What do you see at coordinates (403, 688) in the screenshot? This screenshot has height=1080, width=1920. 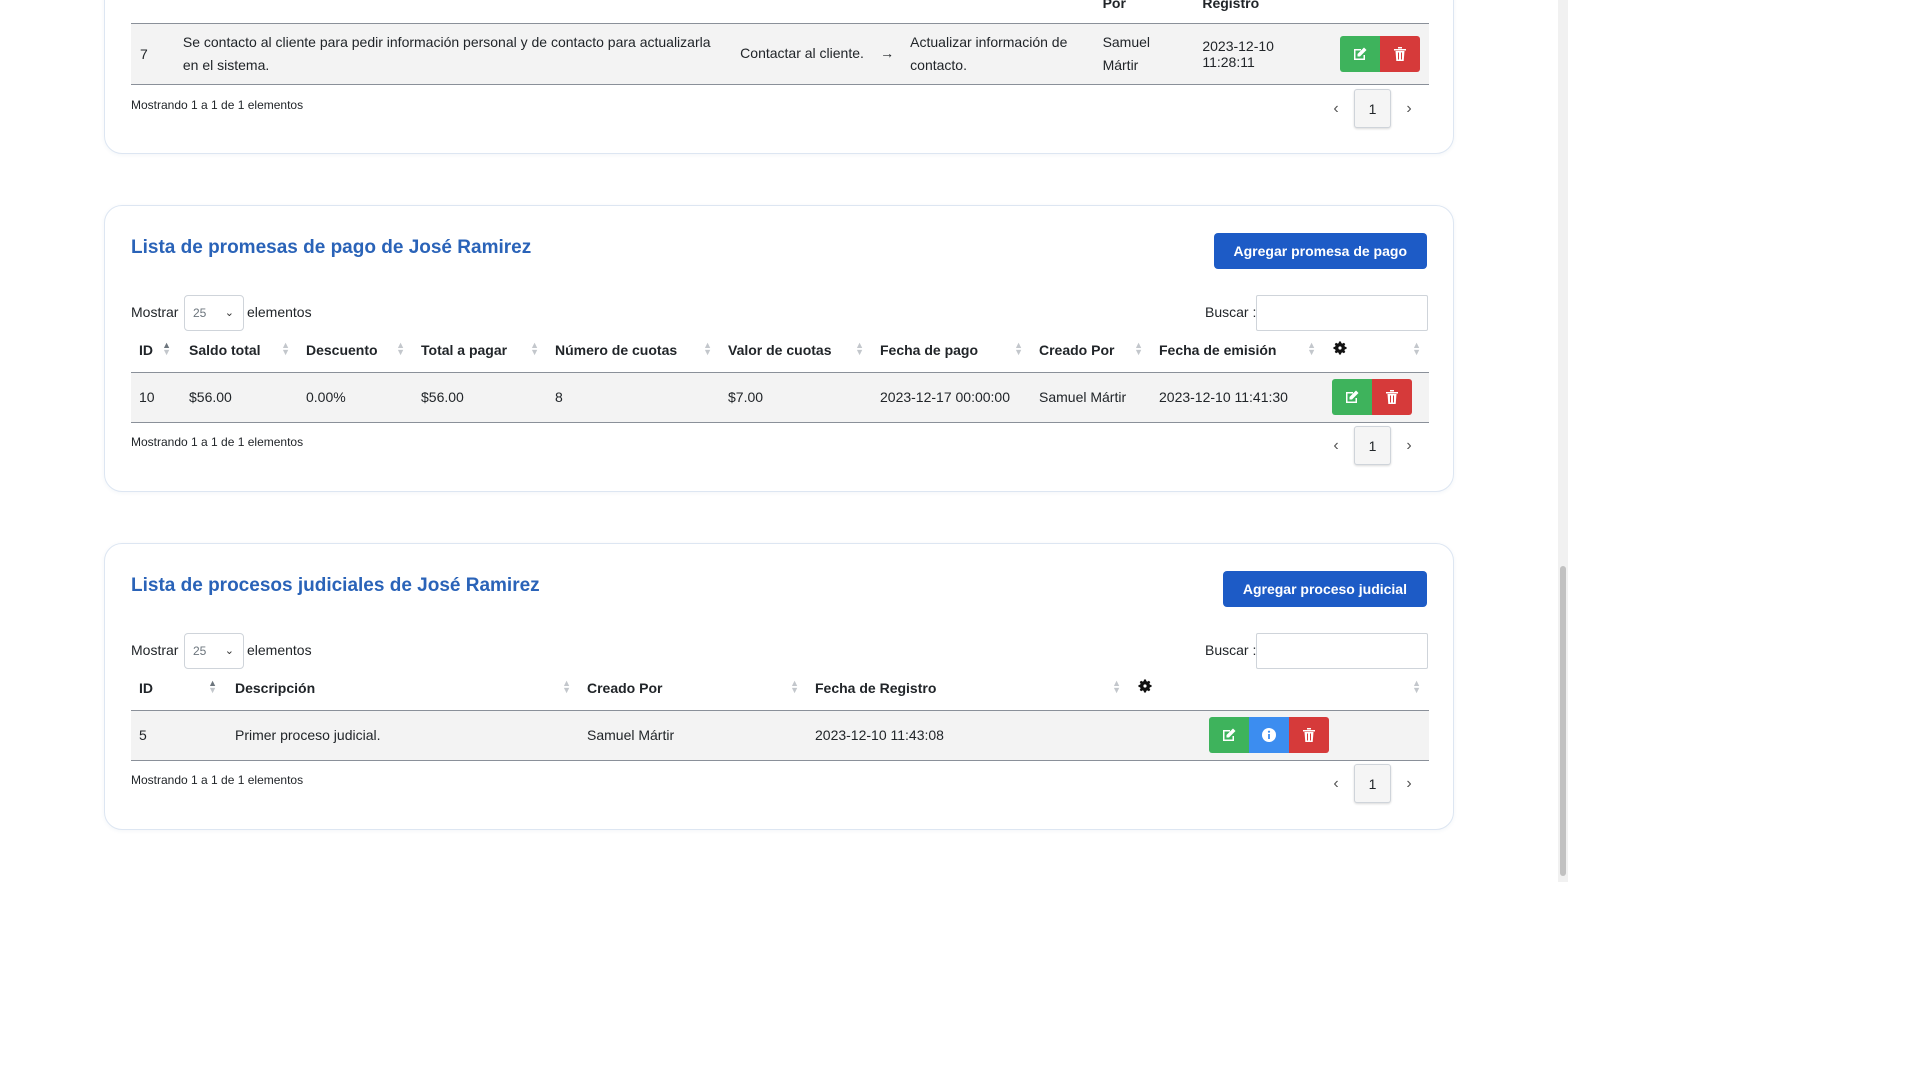 I see `column-header-descripcion: Descripción ▲ ▼` at bounding box center [403, 688].